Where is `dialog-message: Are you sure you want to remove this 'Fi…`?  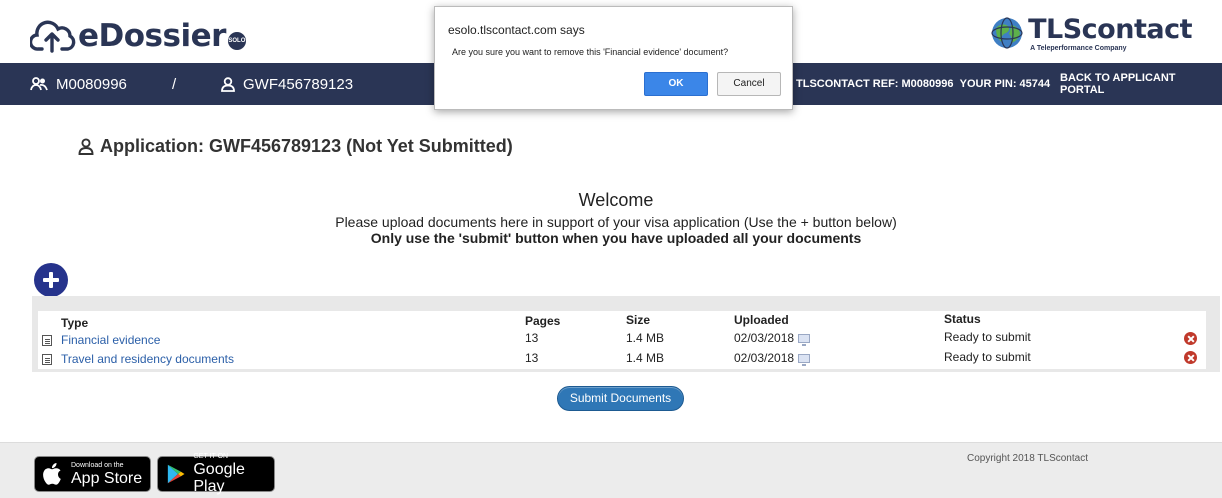
dialog-message: Are you sure you want to remove this 'Fi… is located at coordinates (590, 52).